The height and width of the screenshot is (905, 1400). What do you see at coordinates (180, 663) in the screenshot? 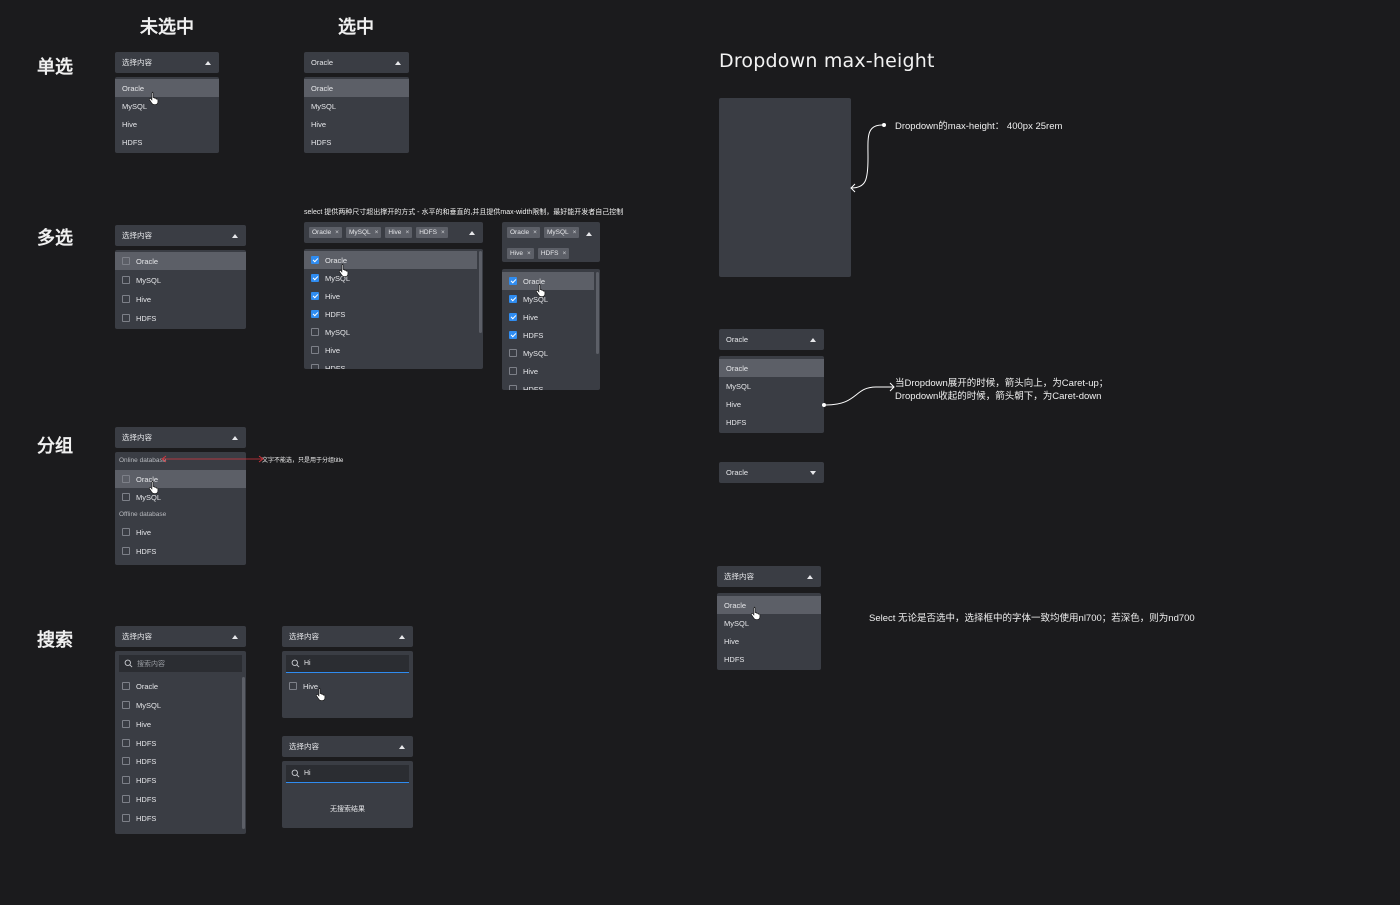
I see `search-input: 搜索内容` at bounding box center [180, 663].